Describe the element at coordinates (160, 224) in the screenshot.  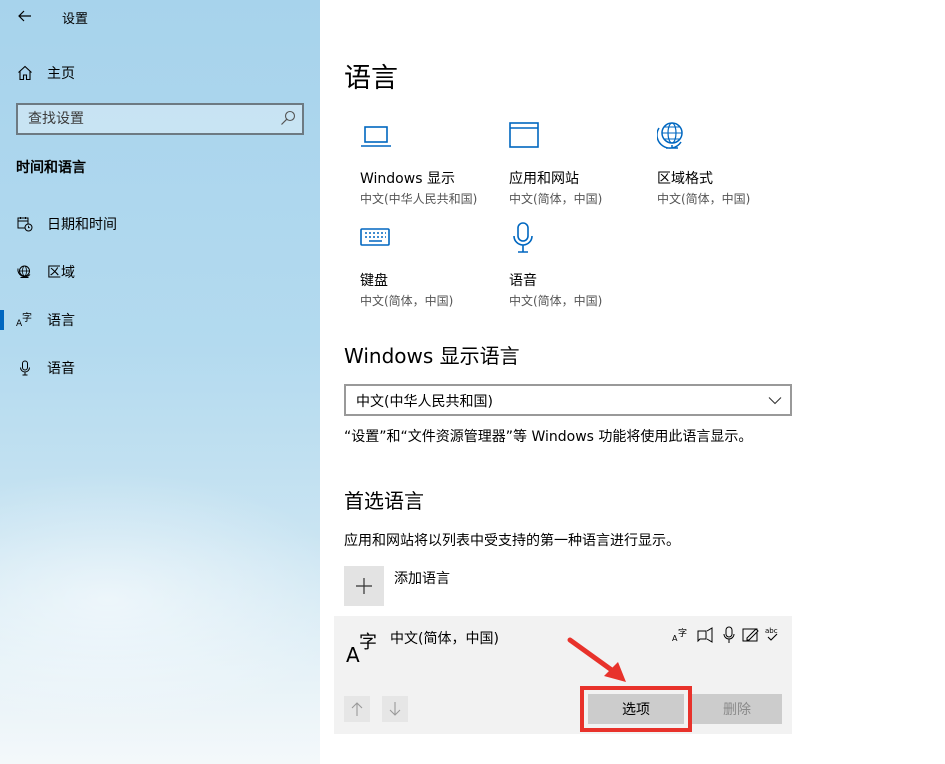
I see `sidebar-item-date-time: 日期和时间` at that location.